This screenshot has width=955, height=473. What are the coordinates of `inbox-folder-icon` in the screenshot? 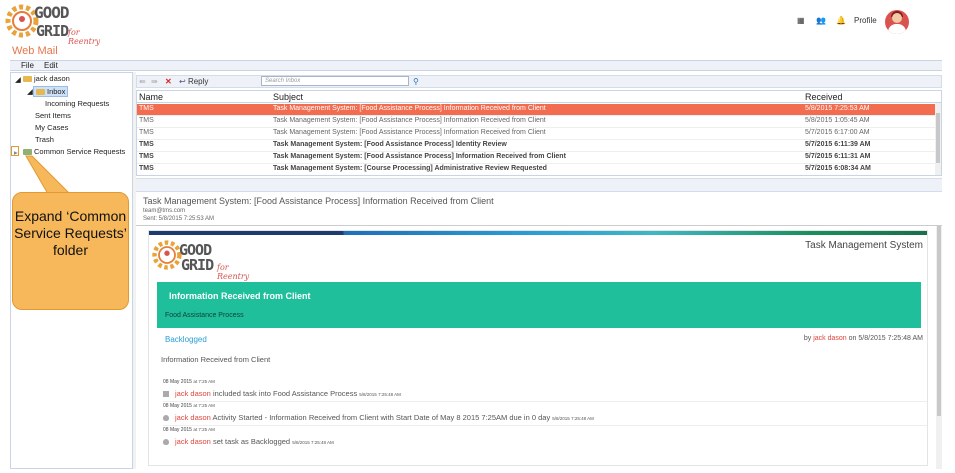 It's located at (40, 92).